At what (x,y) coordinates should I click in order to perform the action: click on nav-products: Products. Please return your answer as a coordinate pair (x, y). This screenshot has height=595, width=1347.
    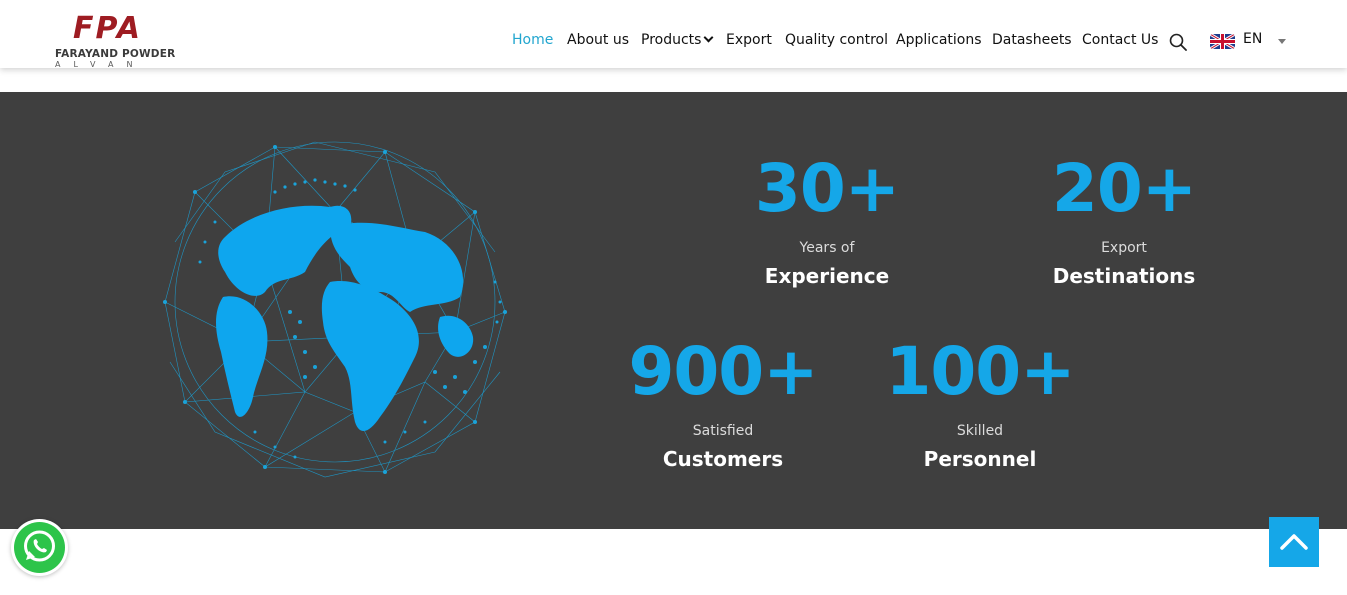
    Looking at the image, I should click on (677, 40).